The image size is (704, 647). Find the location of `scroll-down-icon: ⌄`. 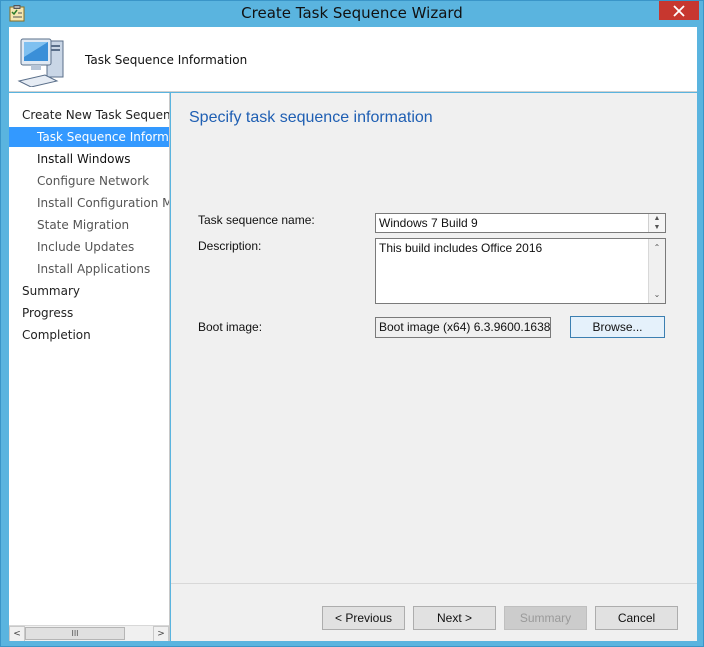

scroll-down-icon: ⌄ is located at coordinates (657, 294).